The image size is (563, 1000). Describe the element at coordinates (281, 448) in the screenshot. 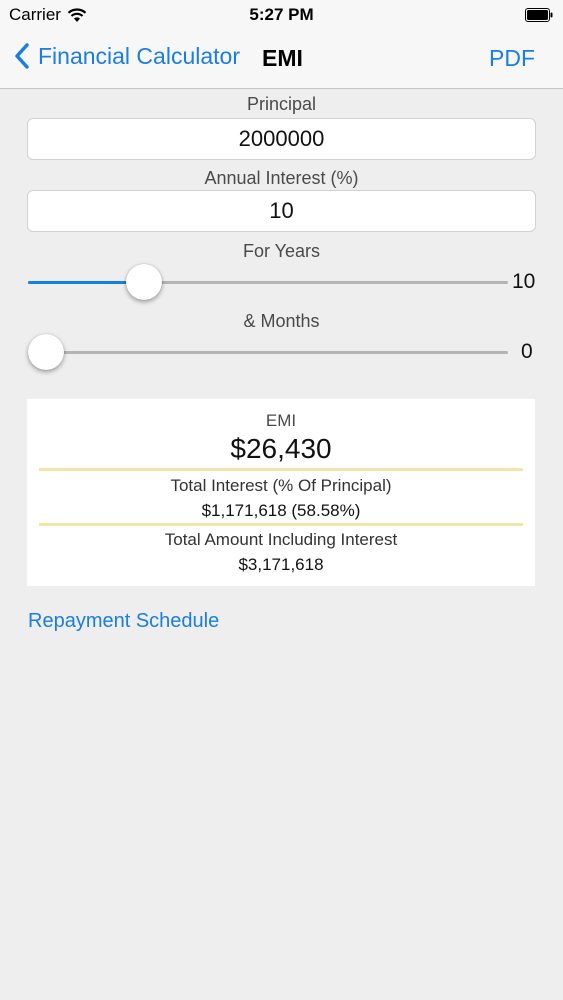

I see `emi-value: $26,430` at that location.